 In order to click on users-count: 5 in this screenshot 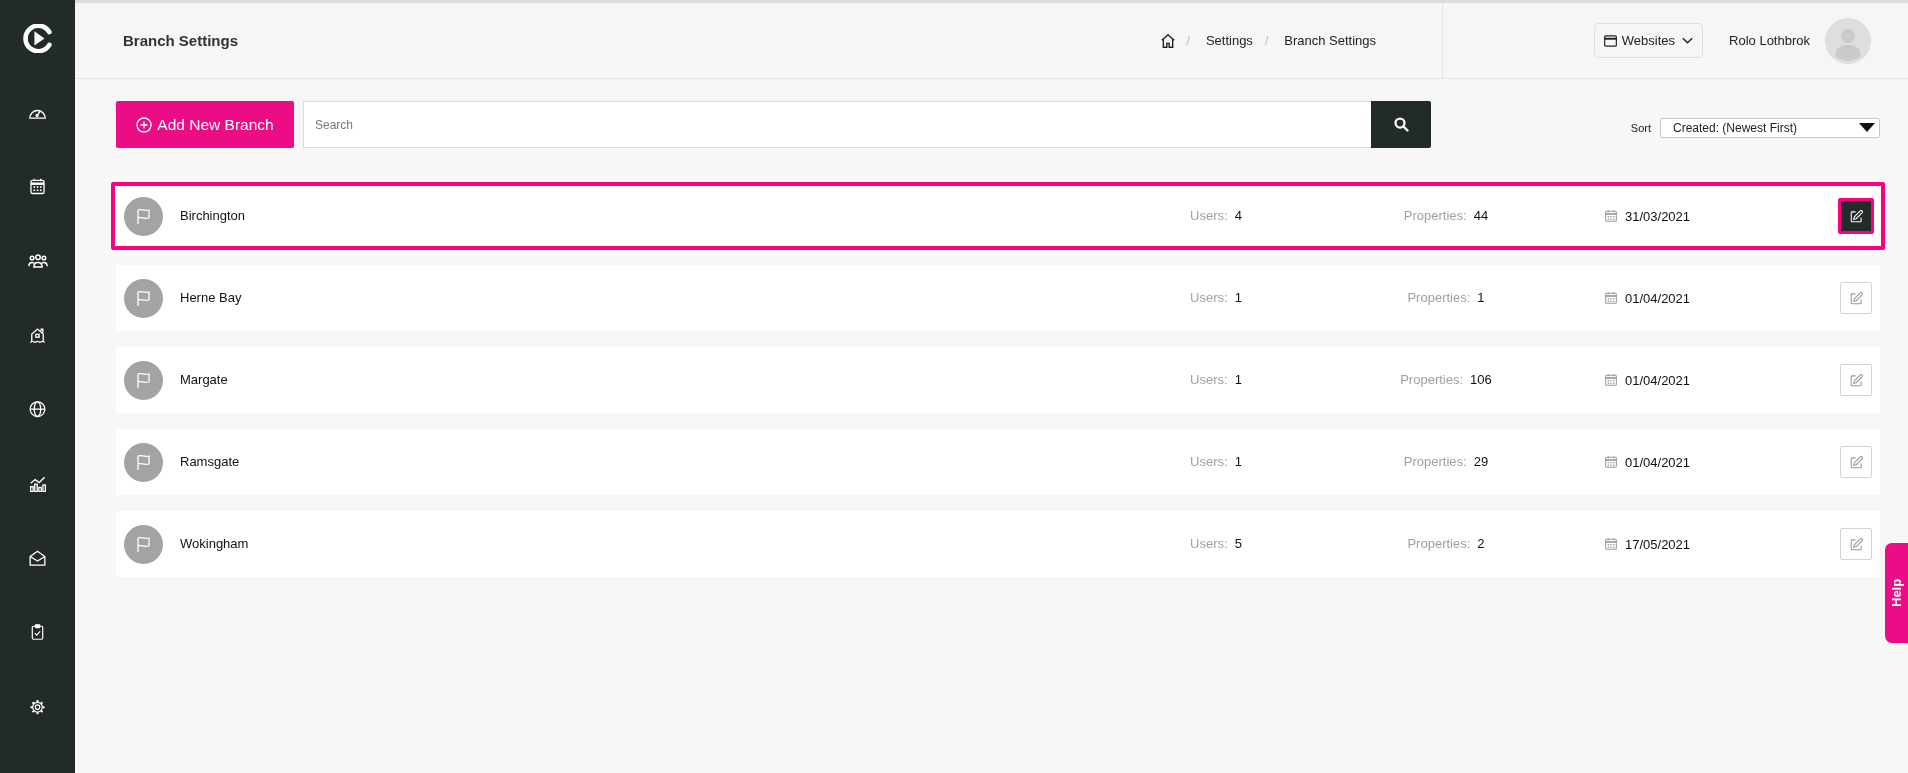, I will do `click(1238, 543)`.